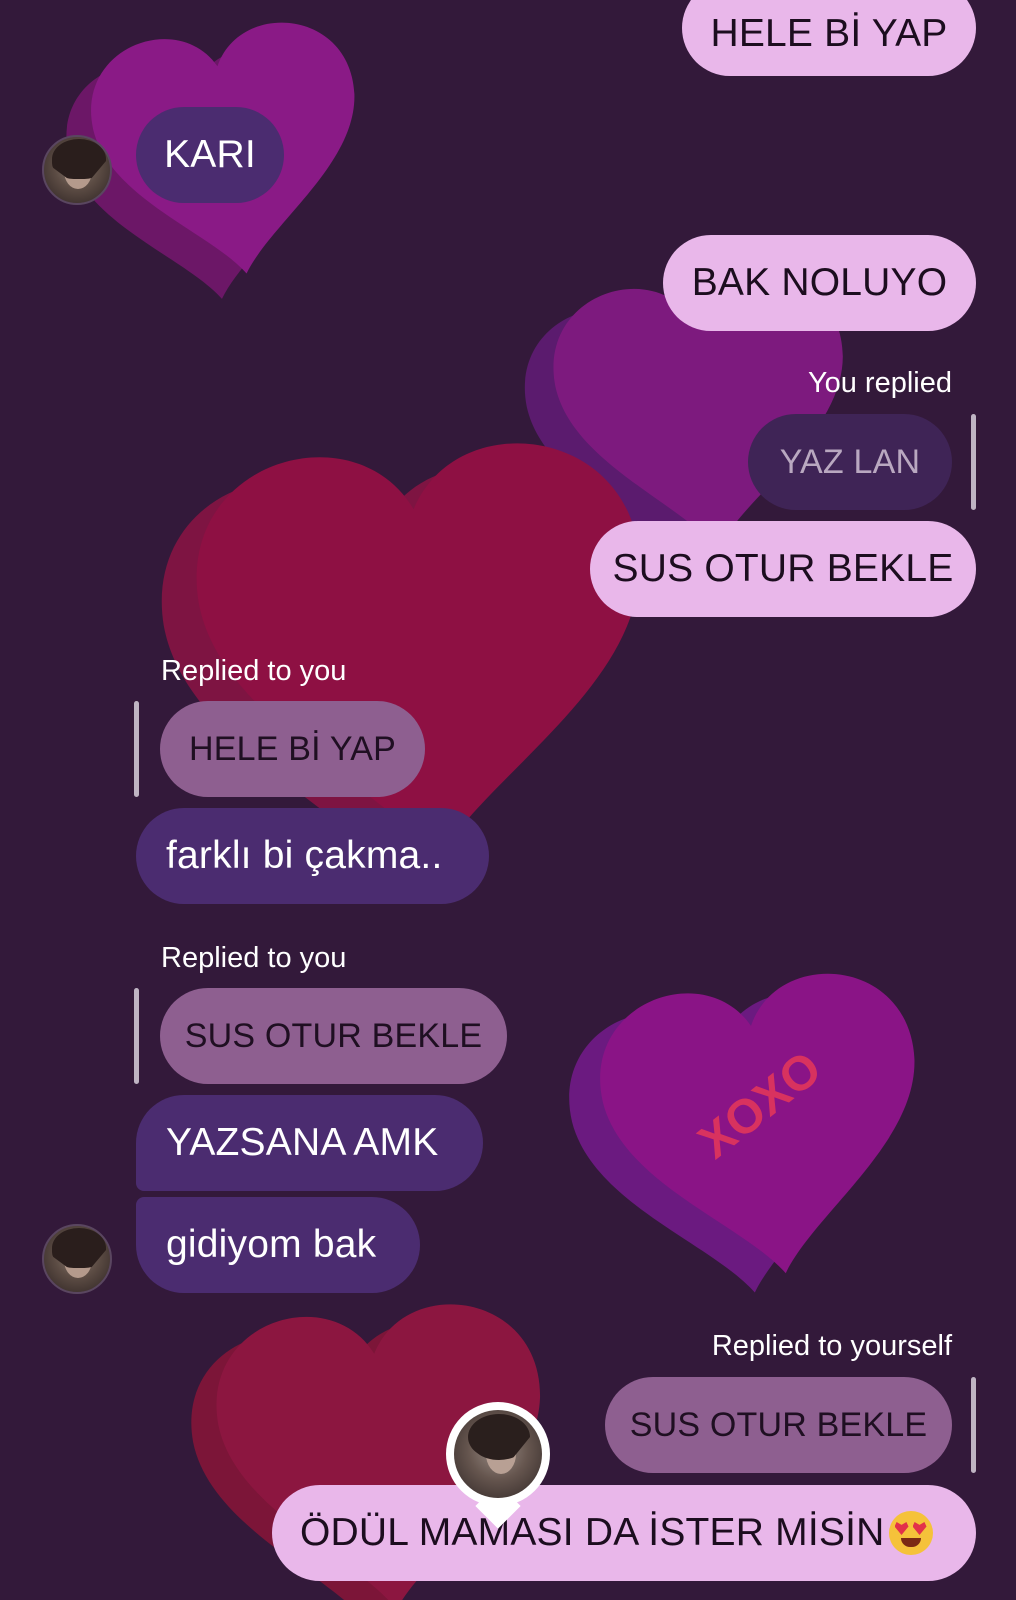  I want to click on heart-xoxo-decor: XOXO, so click(750, 1138).